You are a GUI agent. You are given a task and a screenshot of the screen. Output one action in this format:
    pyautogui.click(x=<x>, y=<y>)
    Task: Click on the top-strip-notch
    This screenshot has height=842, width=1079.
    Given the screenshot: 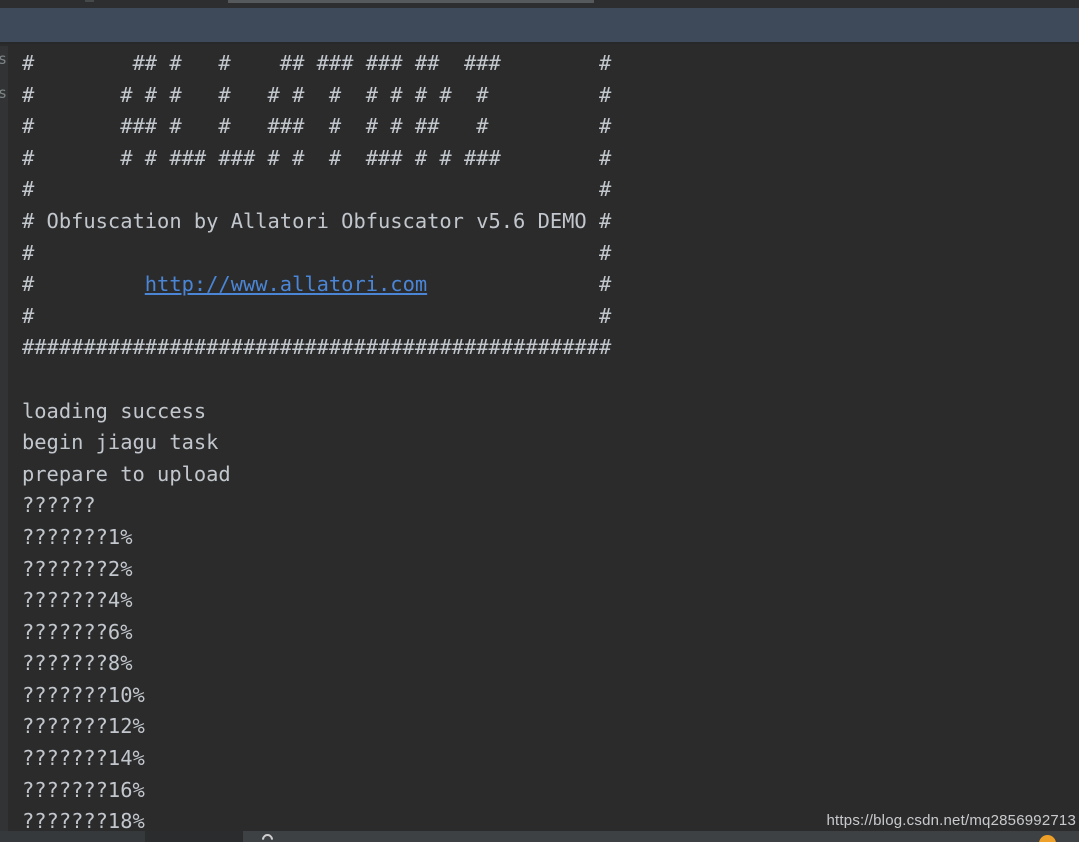 What is the action you would take?
    pyautogui.click(x=89, y=1)
    